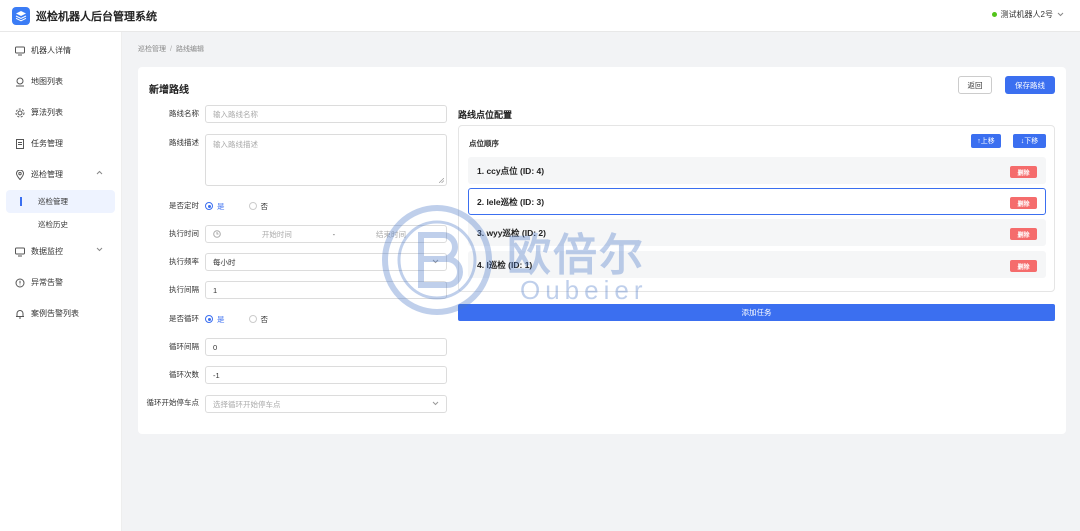 The image size is (1080, 531). I want to click on sidebar-item-robot-detail: 机器人详情, so click(60, 50).